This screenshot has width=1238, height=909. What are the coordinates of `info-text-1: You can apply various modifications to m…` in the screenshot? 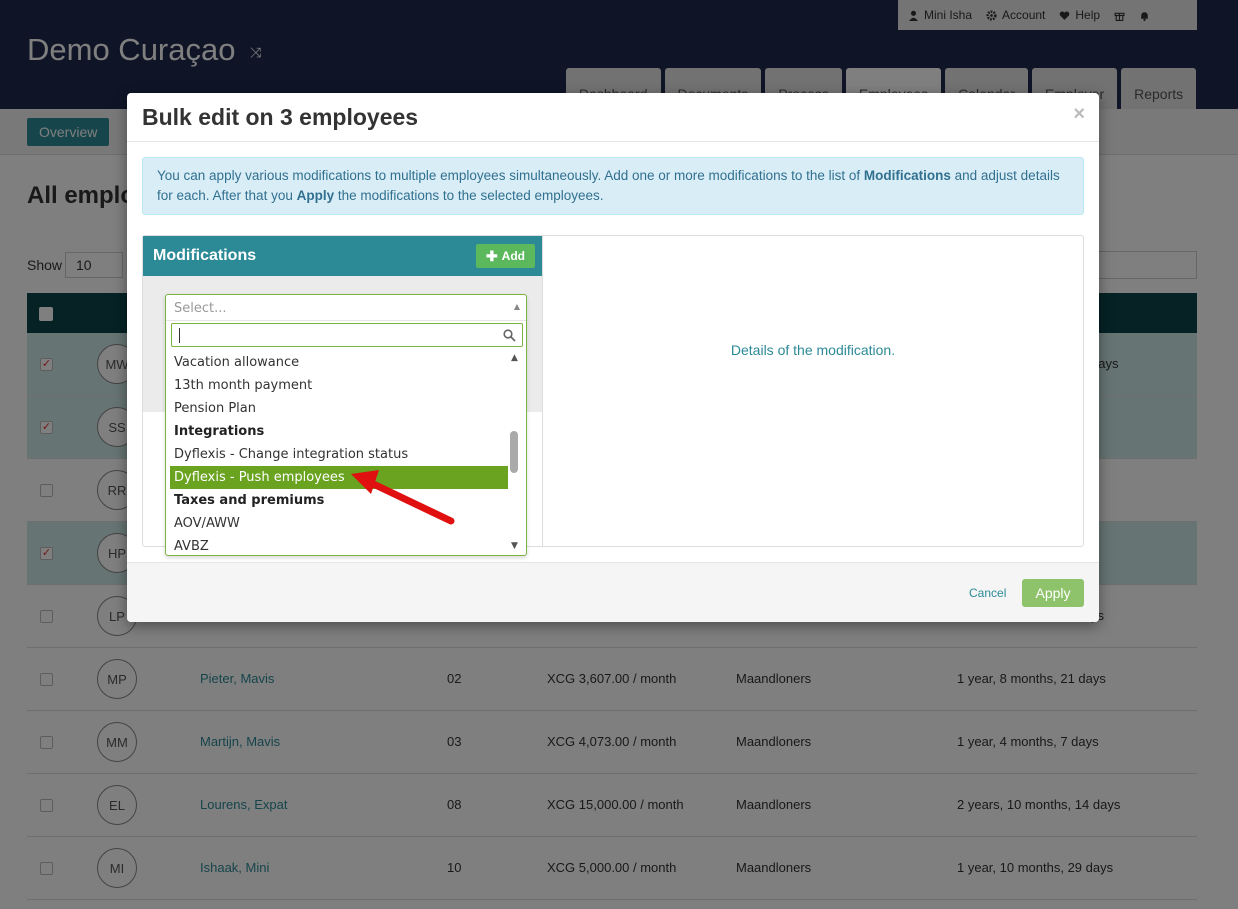 It's located at (510, 175).